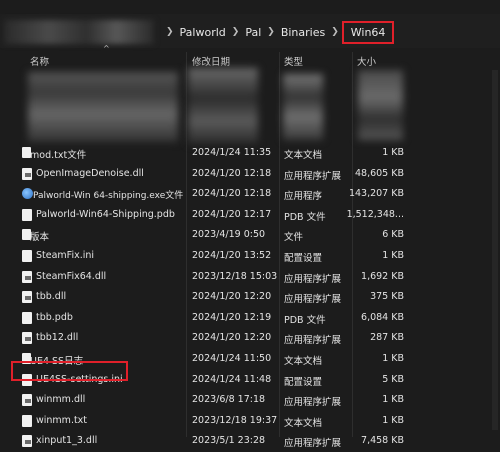 The height and width of the screenshot is (452, 500). What do you see at coordinates (105, 214) in the screenshot?
I see `file-name: Palworld-Win64-Shipping.pdb` at bounding box center [105, 214].